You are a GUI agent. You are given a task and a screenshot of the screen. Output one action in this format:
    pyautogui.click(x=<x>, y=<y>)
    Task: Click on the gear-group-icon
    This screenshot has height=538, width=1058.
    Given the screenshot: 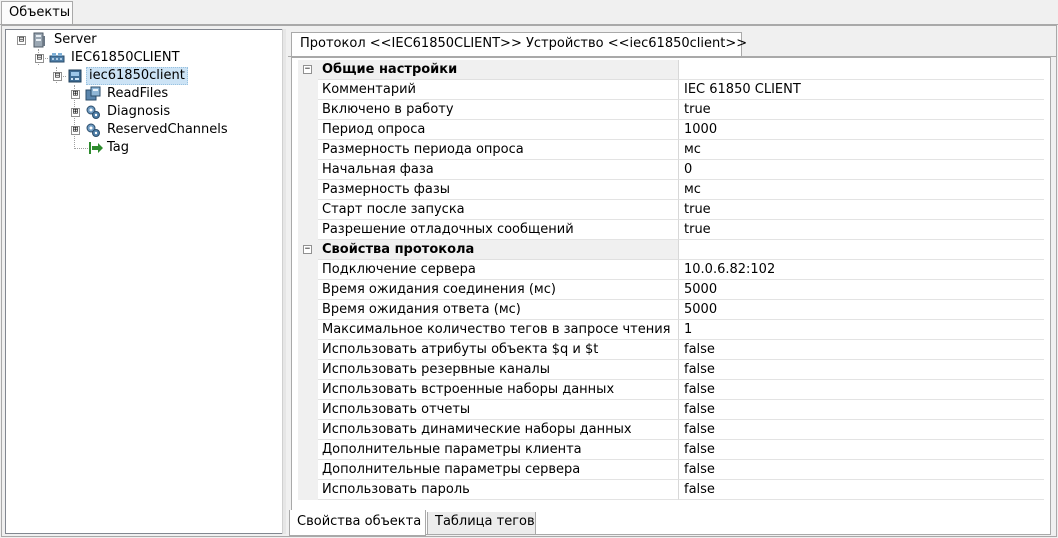 What is the action you would take?
    pyautogui.click(x=93, y=130)
    